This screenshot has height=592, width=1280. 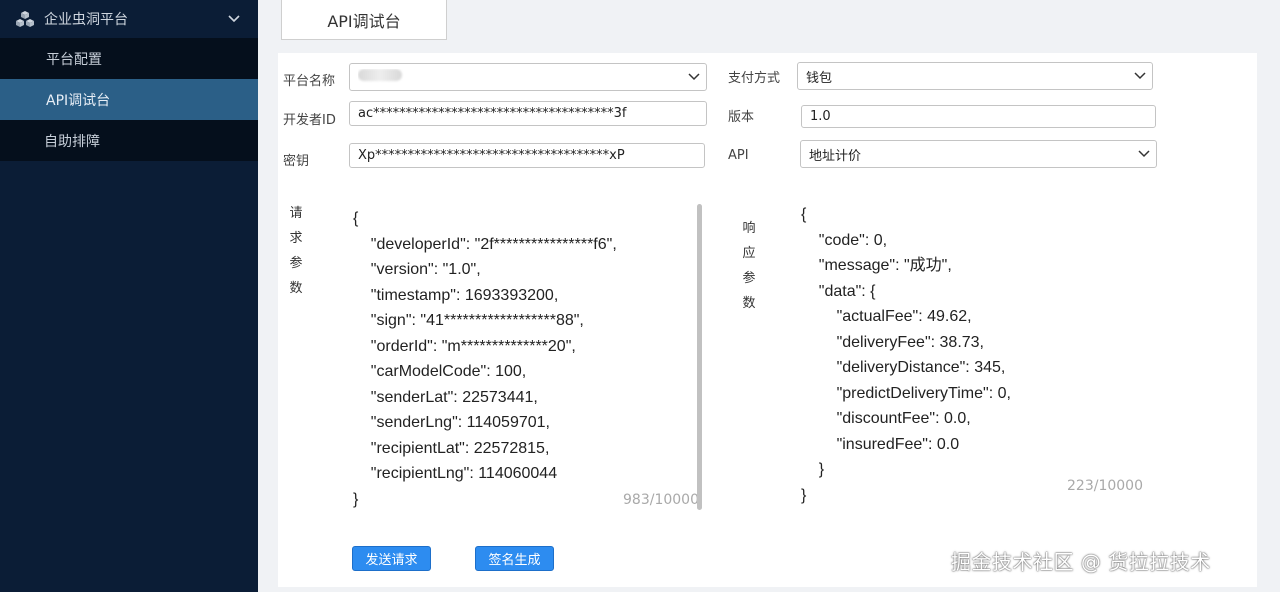 I want to click on response-label-char: 数, so click(x=749, y=303).